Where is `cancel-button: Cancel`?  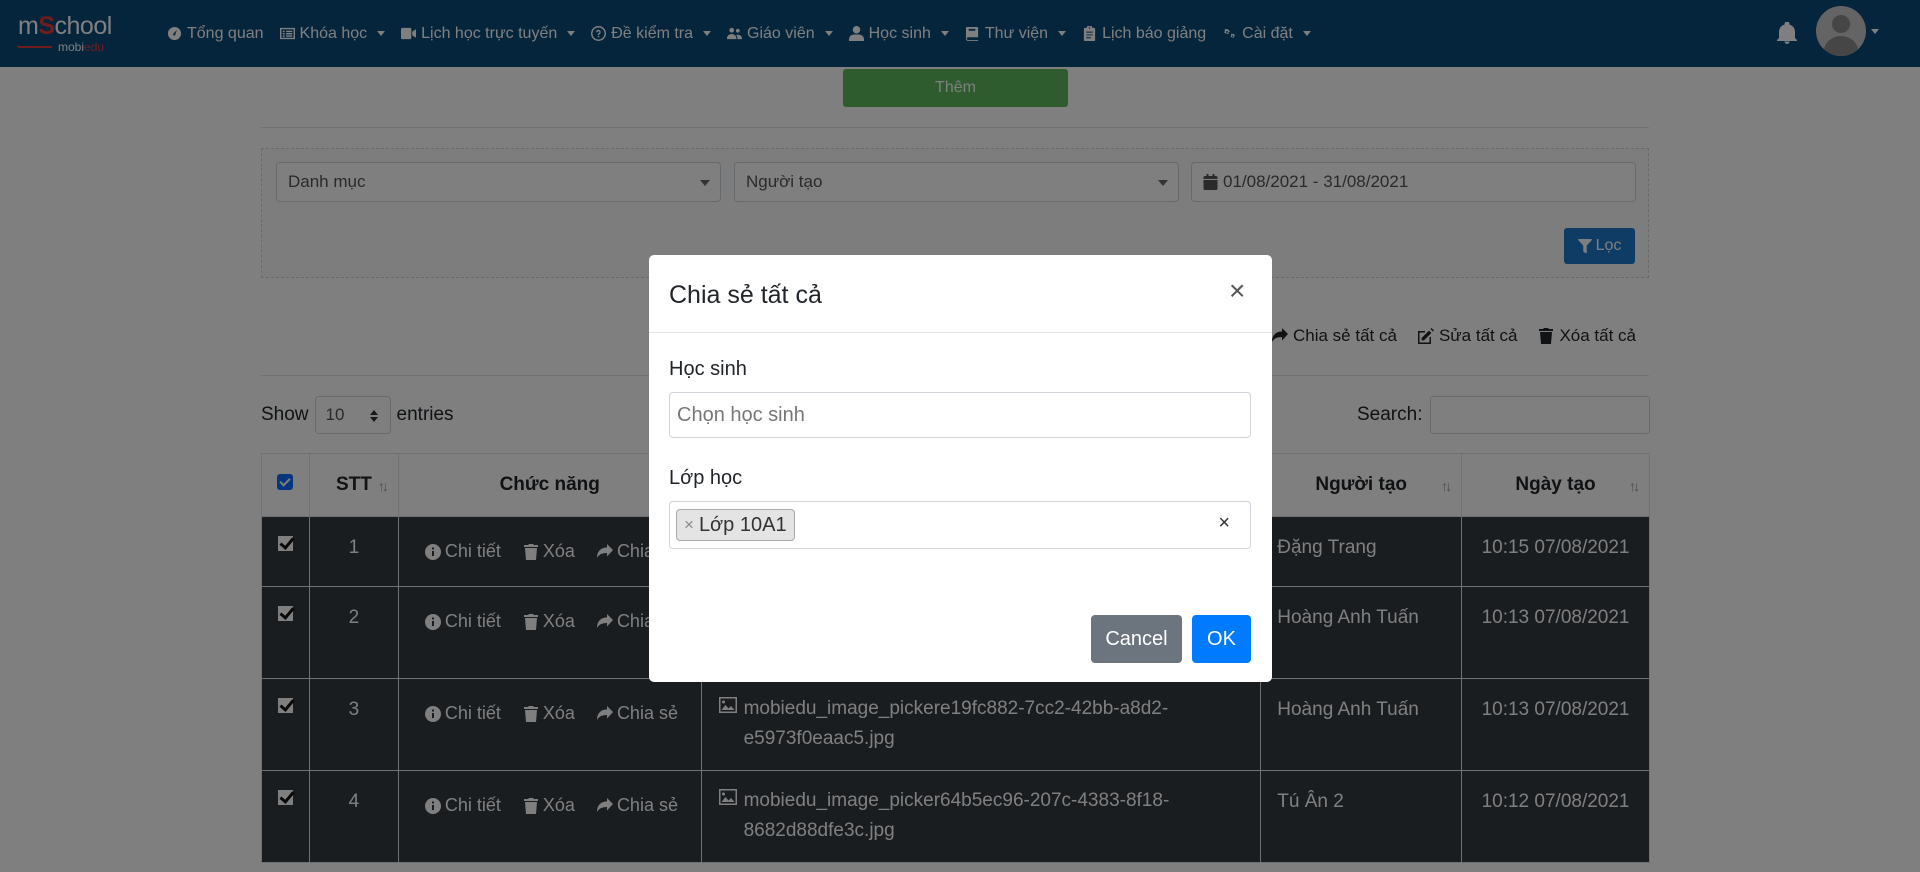 cancel-button: Cancel is located at coordinates (1136, 639).